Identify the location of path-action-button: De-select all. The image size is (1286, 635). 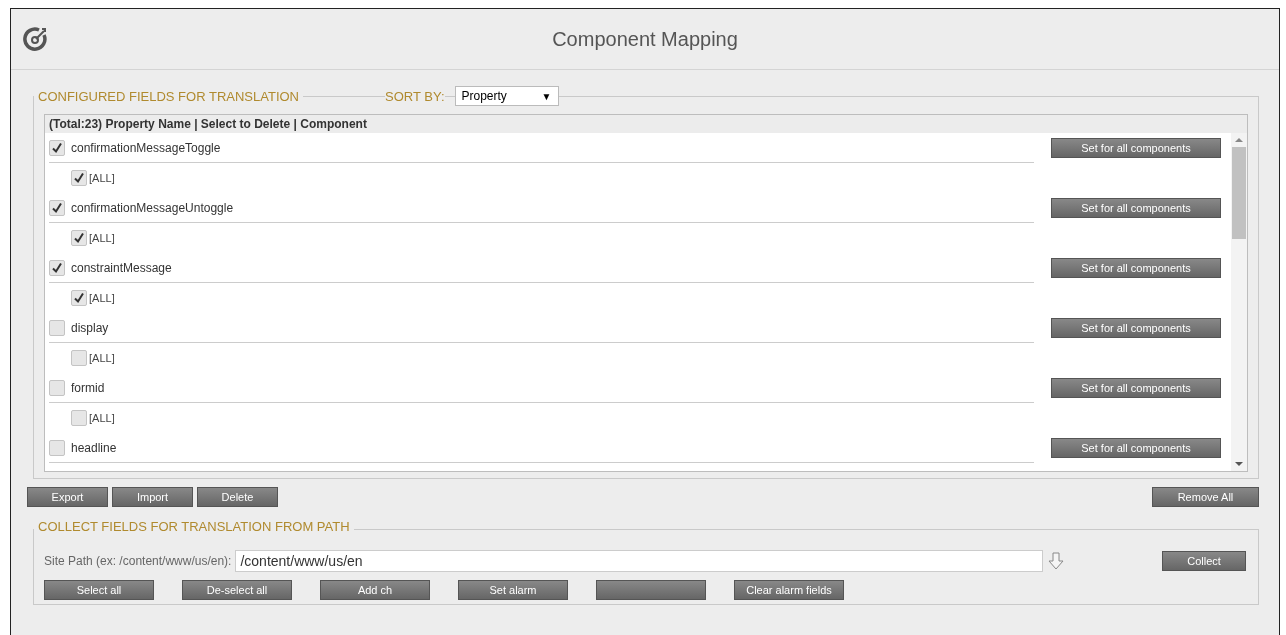
(237, 590).